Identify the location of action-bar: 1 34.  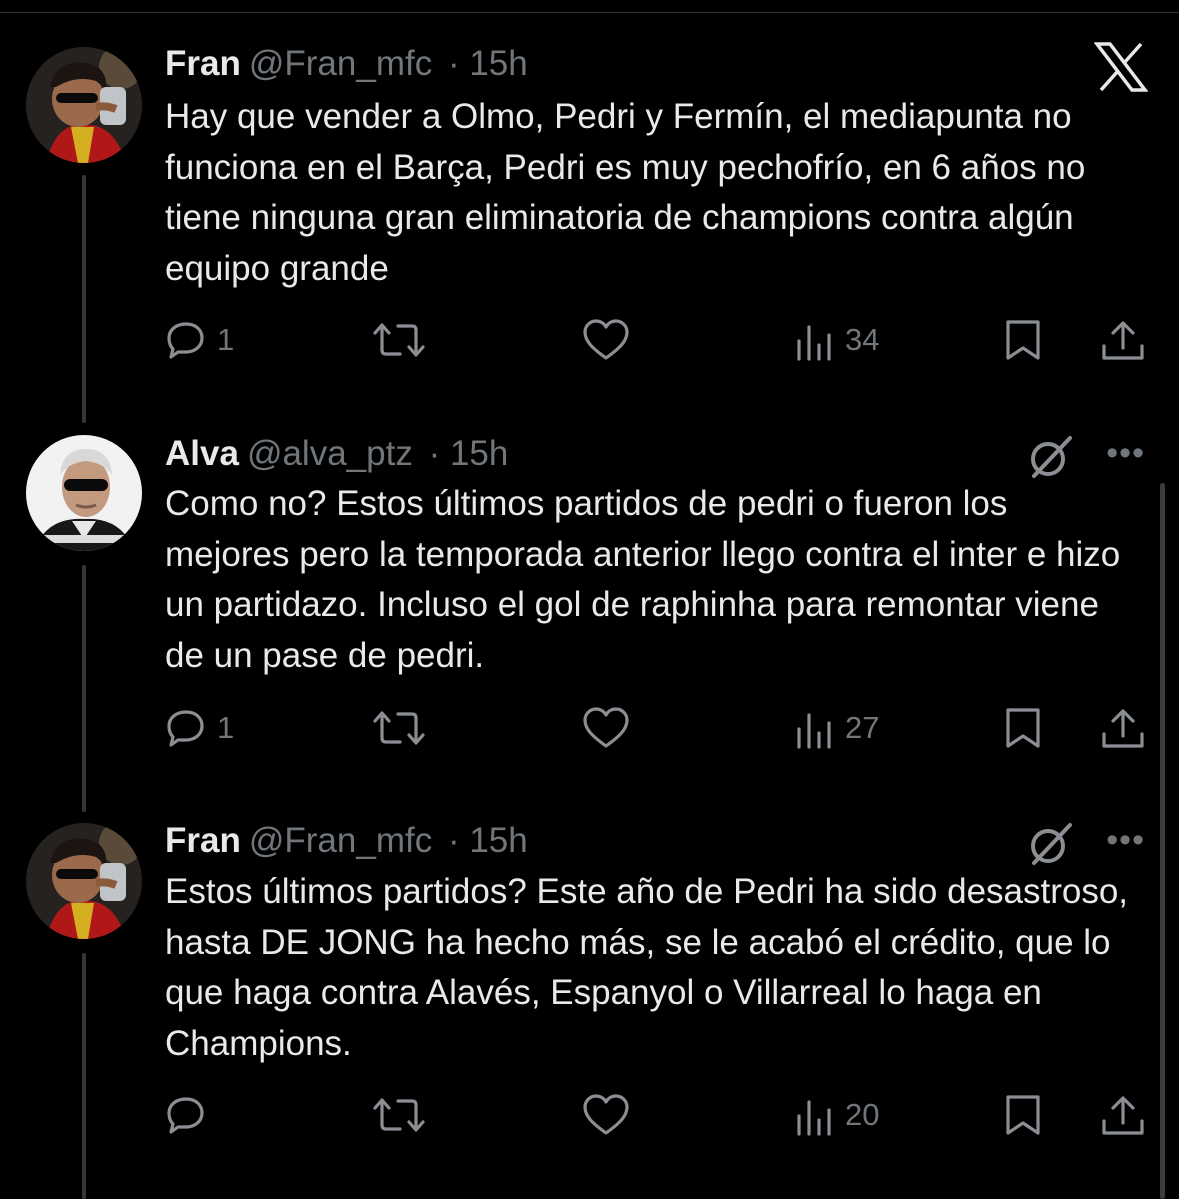
(589, 340).